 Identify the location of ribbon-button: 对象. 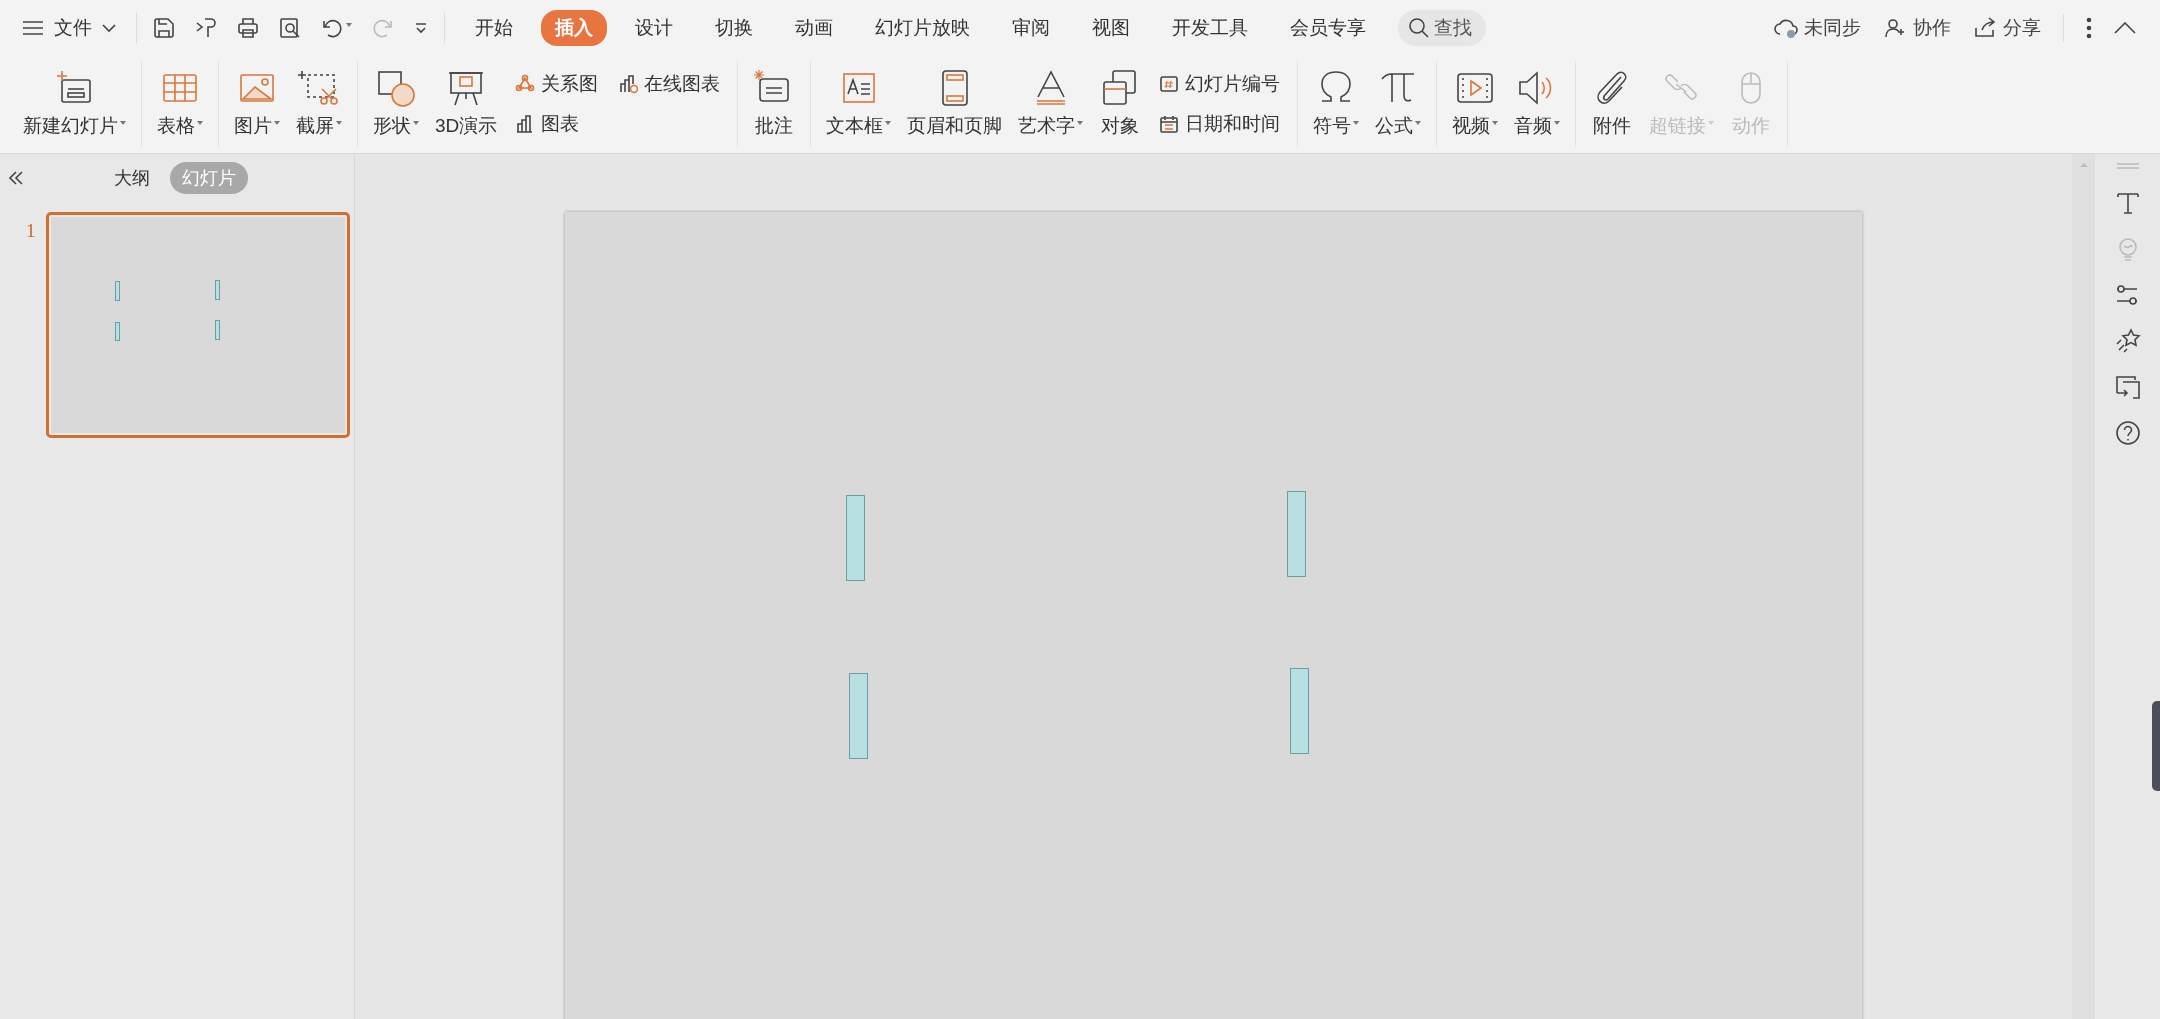
(1120, 104).